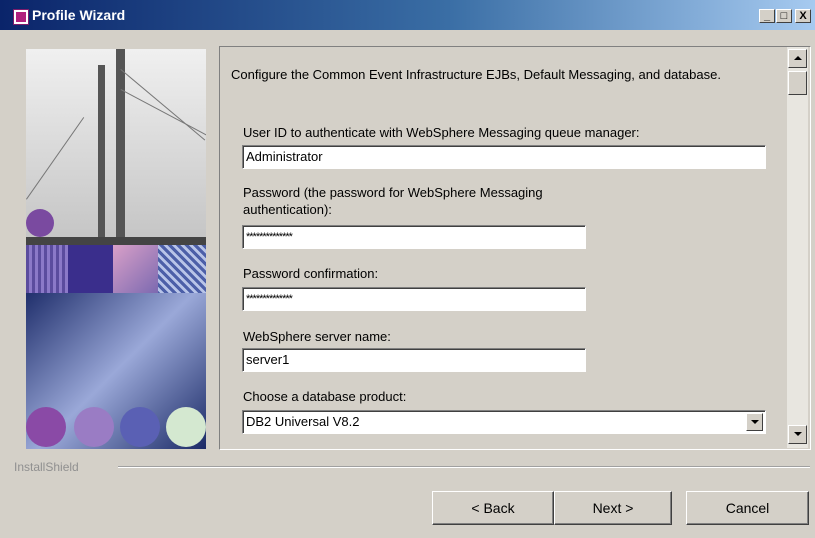  I want to click on window-title: Profile Wizard, so click(79, 15).